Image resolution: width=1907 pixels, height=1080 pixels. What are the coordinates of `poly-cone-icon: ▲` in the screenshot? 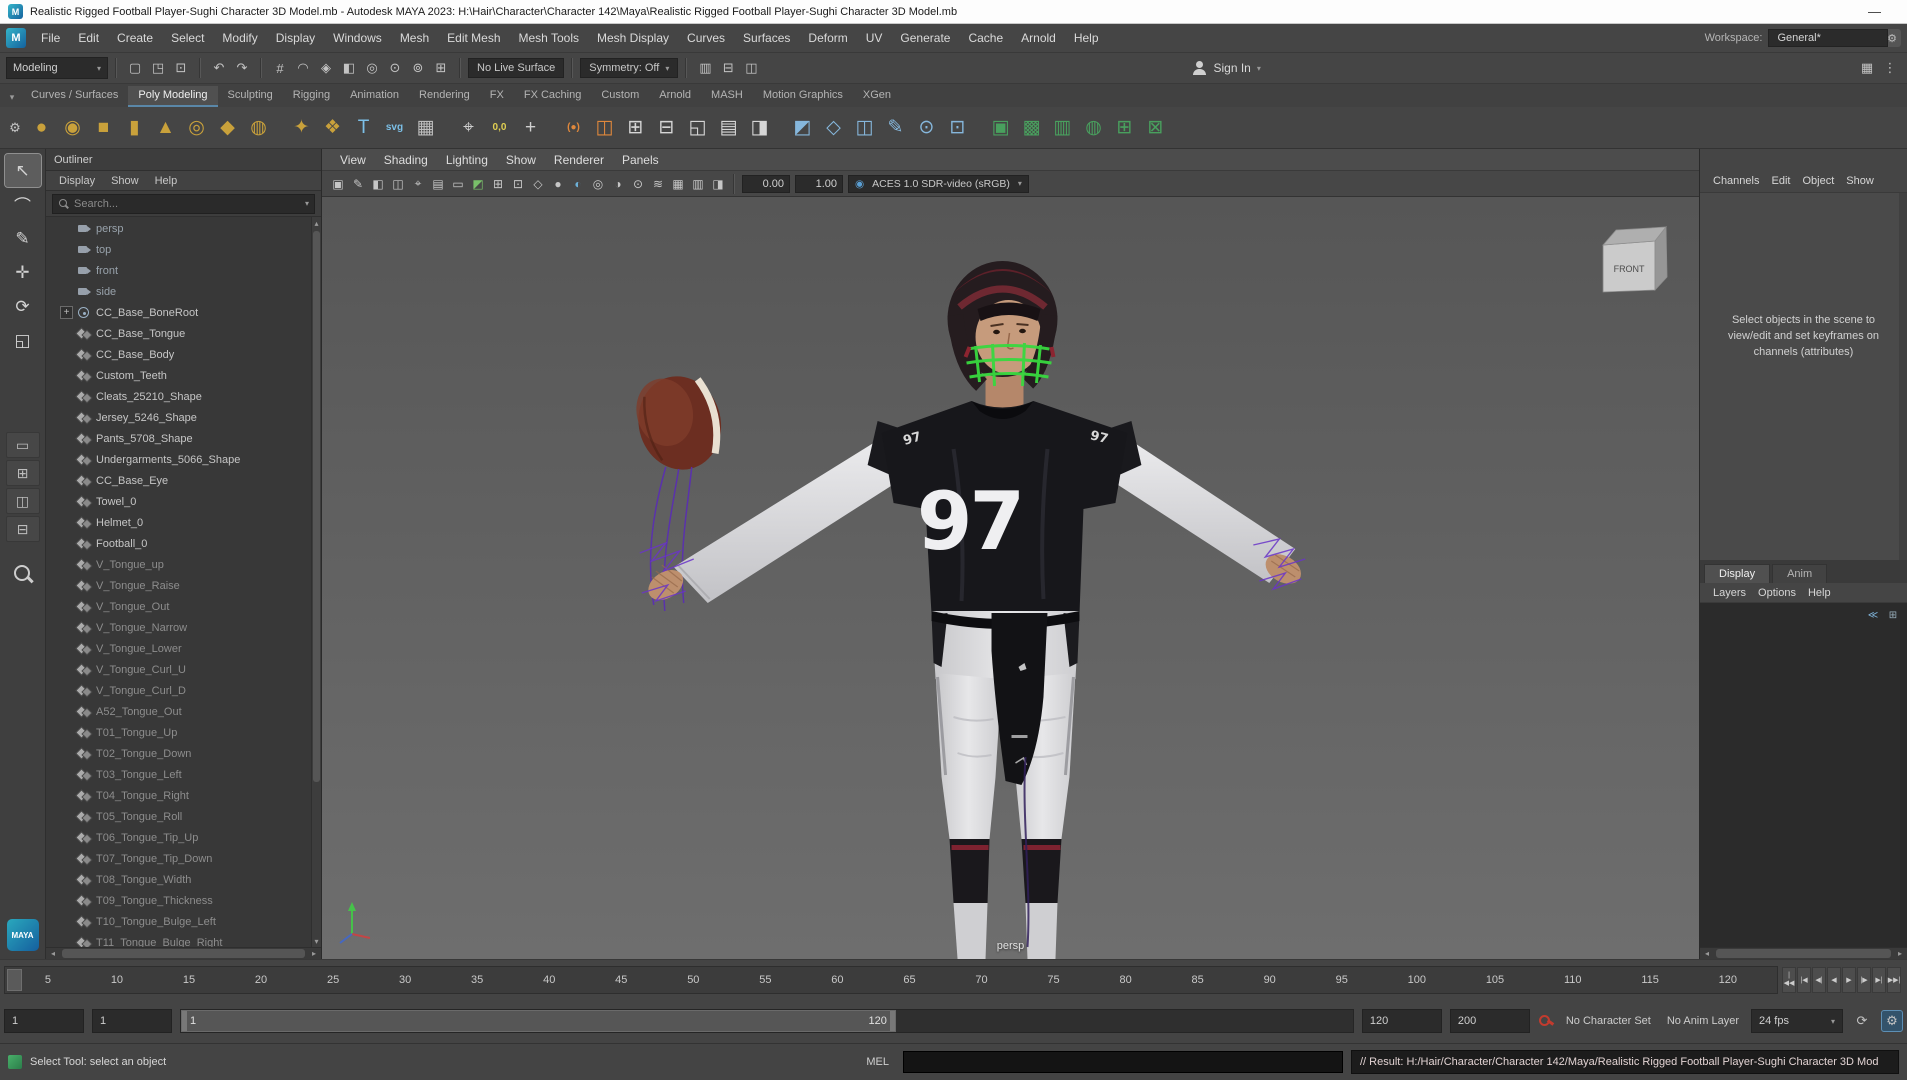 It's located at (165, 128).